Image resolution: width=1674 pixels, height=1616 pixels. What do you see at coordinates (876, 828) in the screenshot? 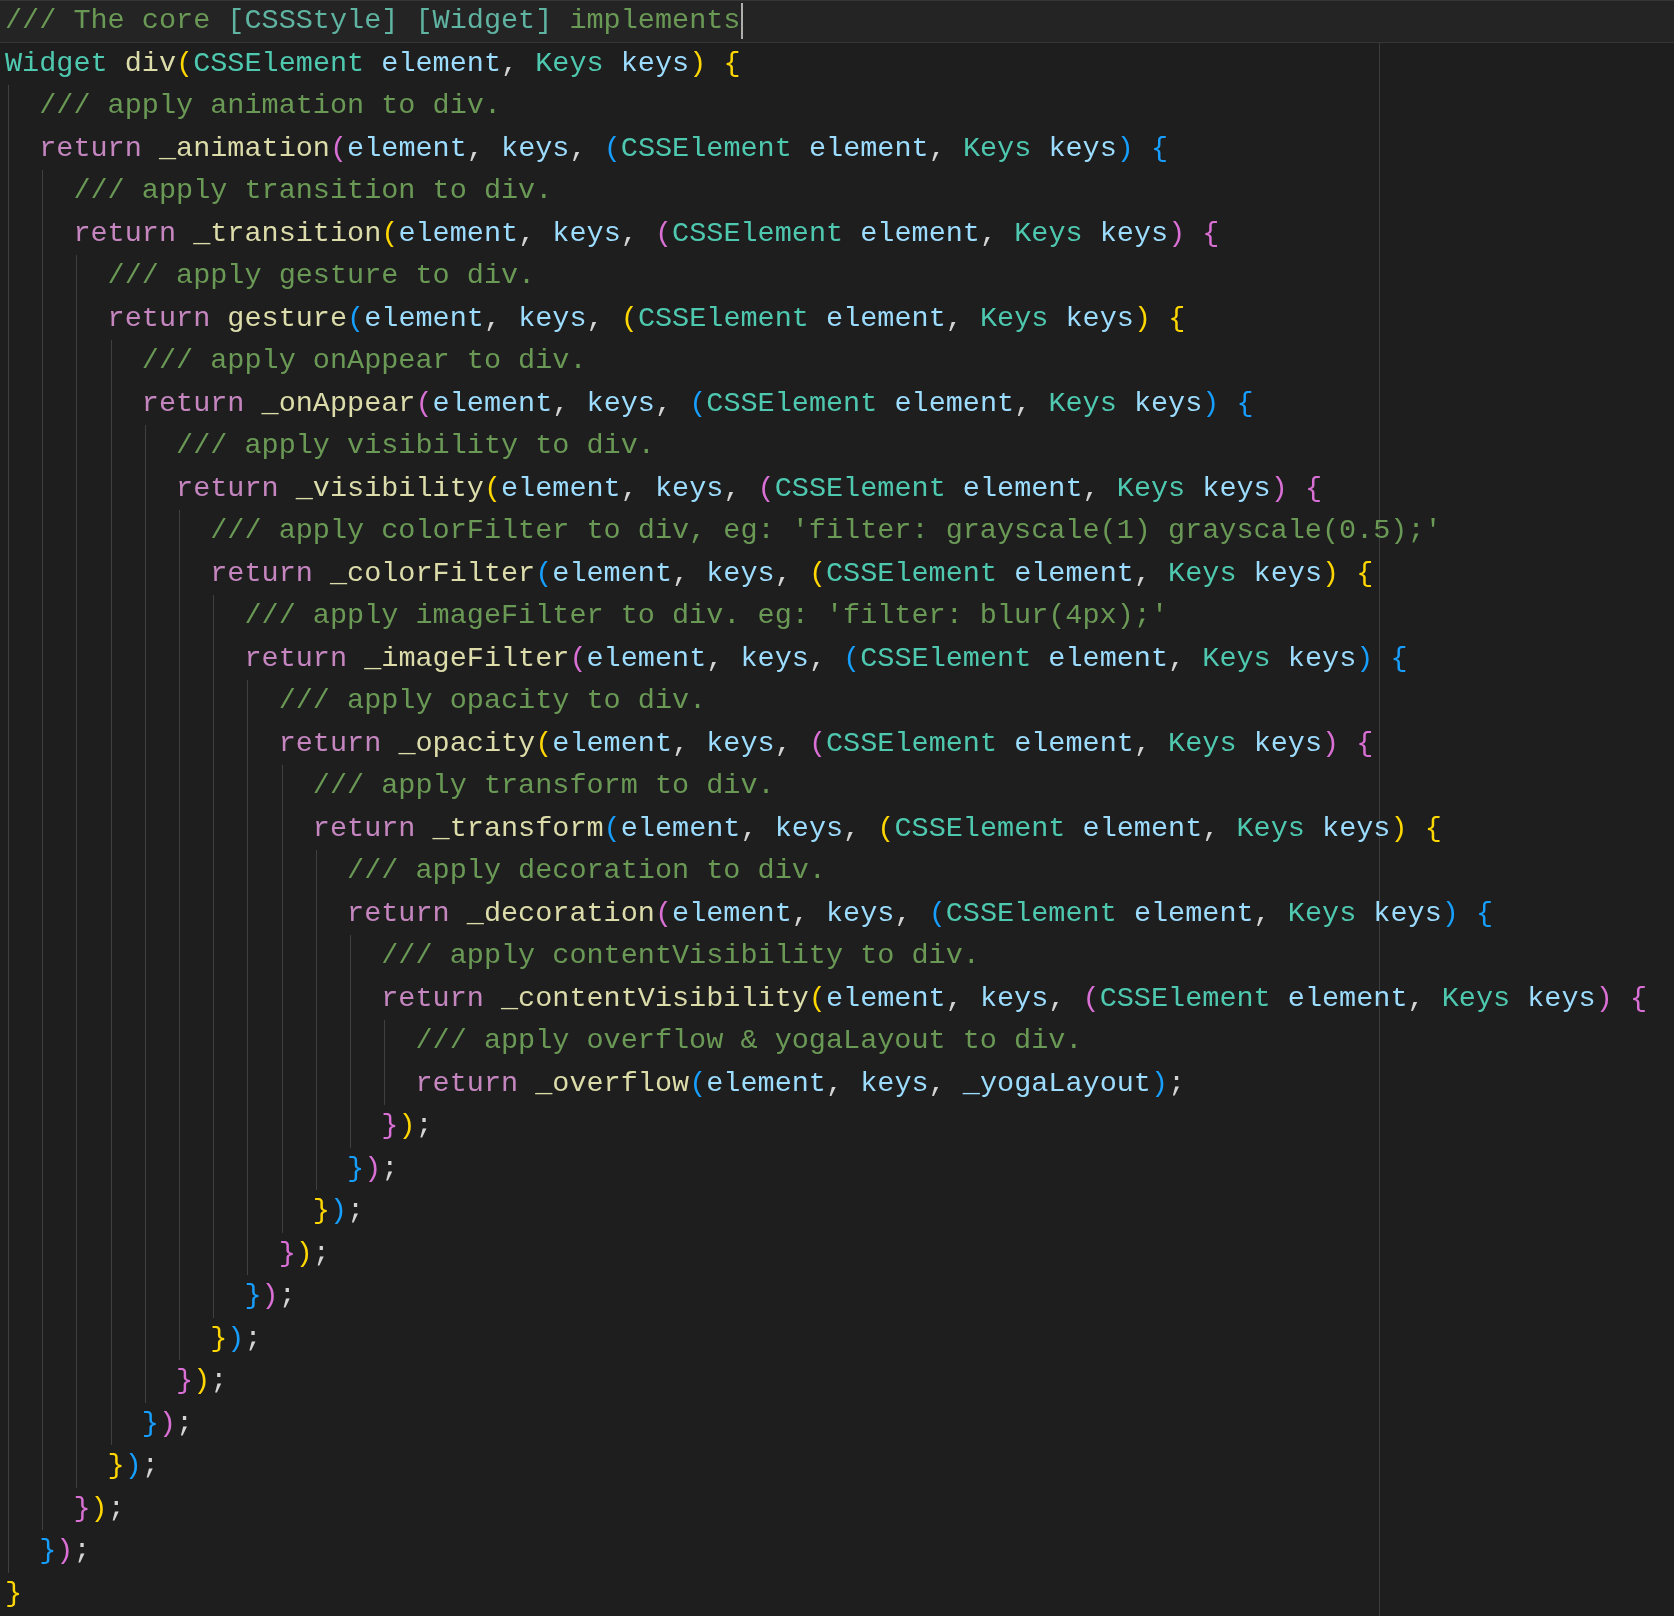
I see `code-line: return _transform(element, keys, (CSSElement element, Keys keys) {` at bounding box center [876, 828].